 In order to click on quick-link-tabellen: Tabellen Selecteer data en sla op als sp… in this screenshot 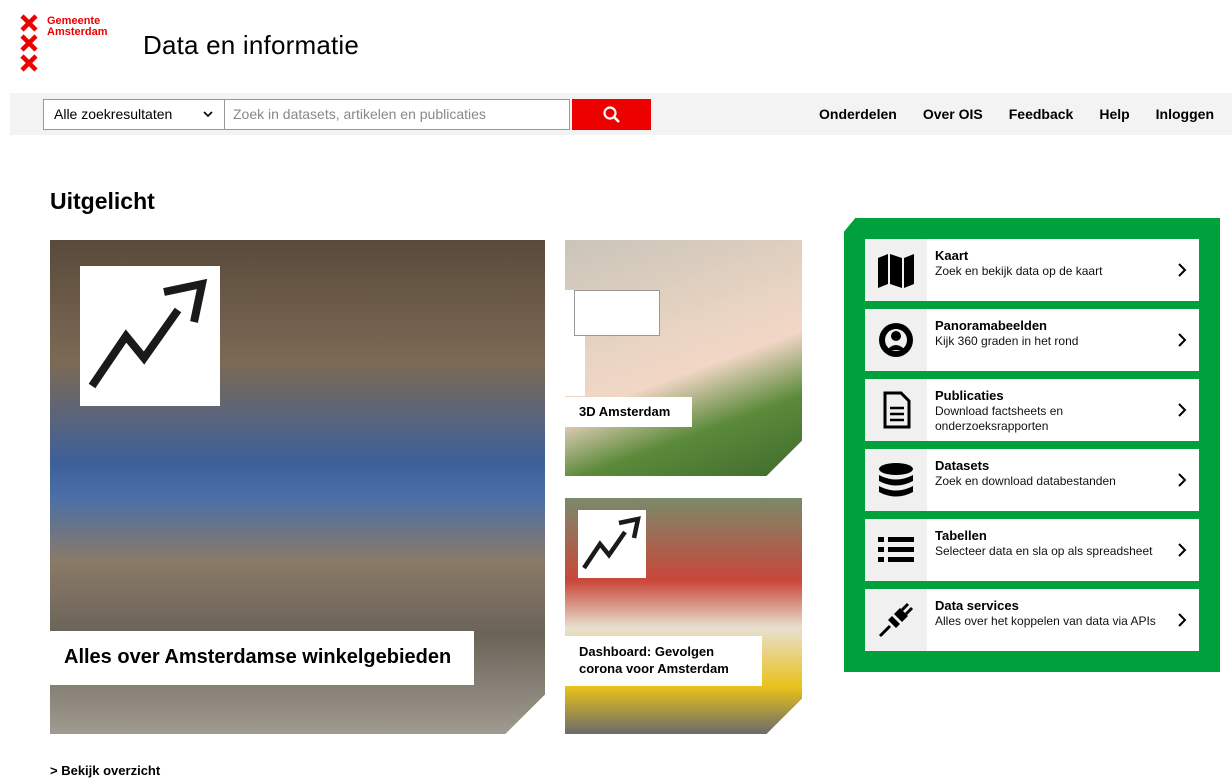, I will do `click(1032, 550)`.